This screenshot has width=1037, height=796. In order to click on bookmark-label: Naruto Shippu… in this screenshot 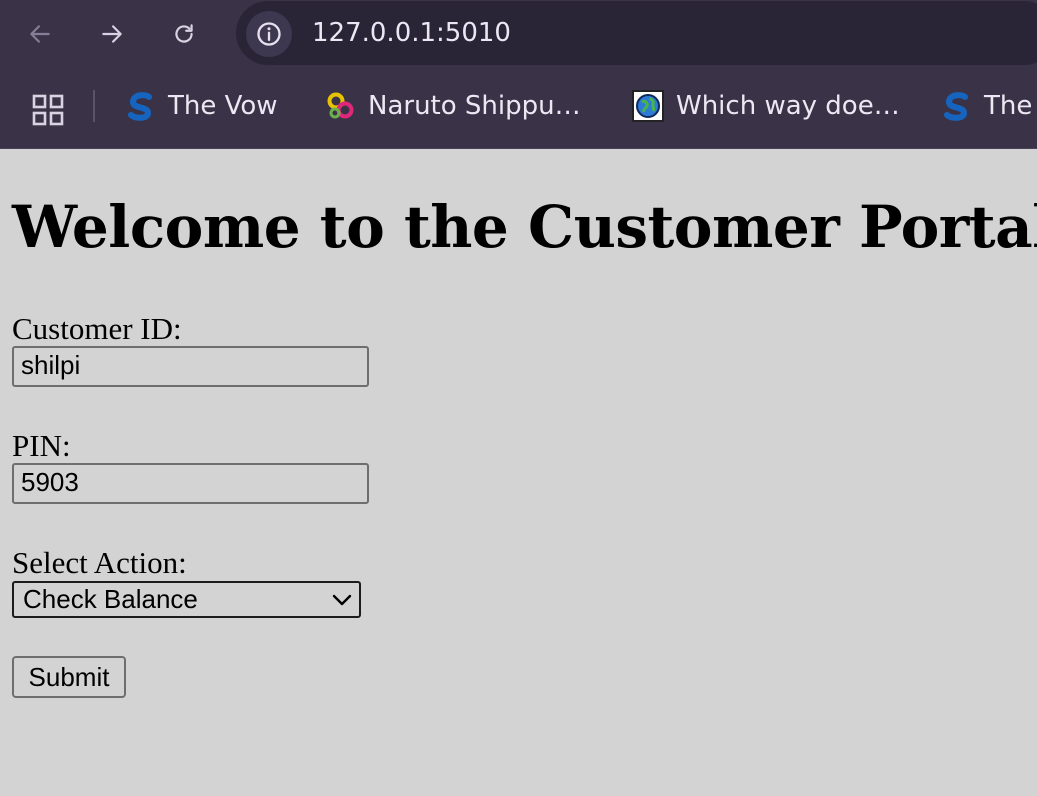, I will do `click(474, 106)`.